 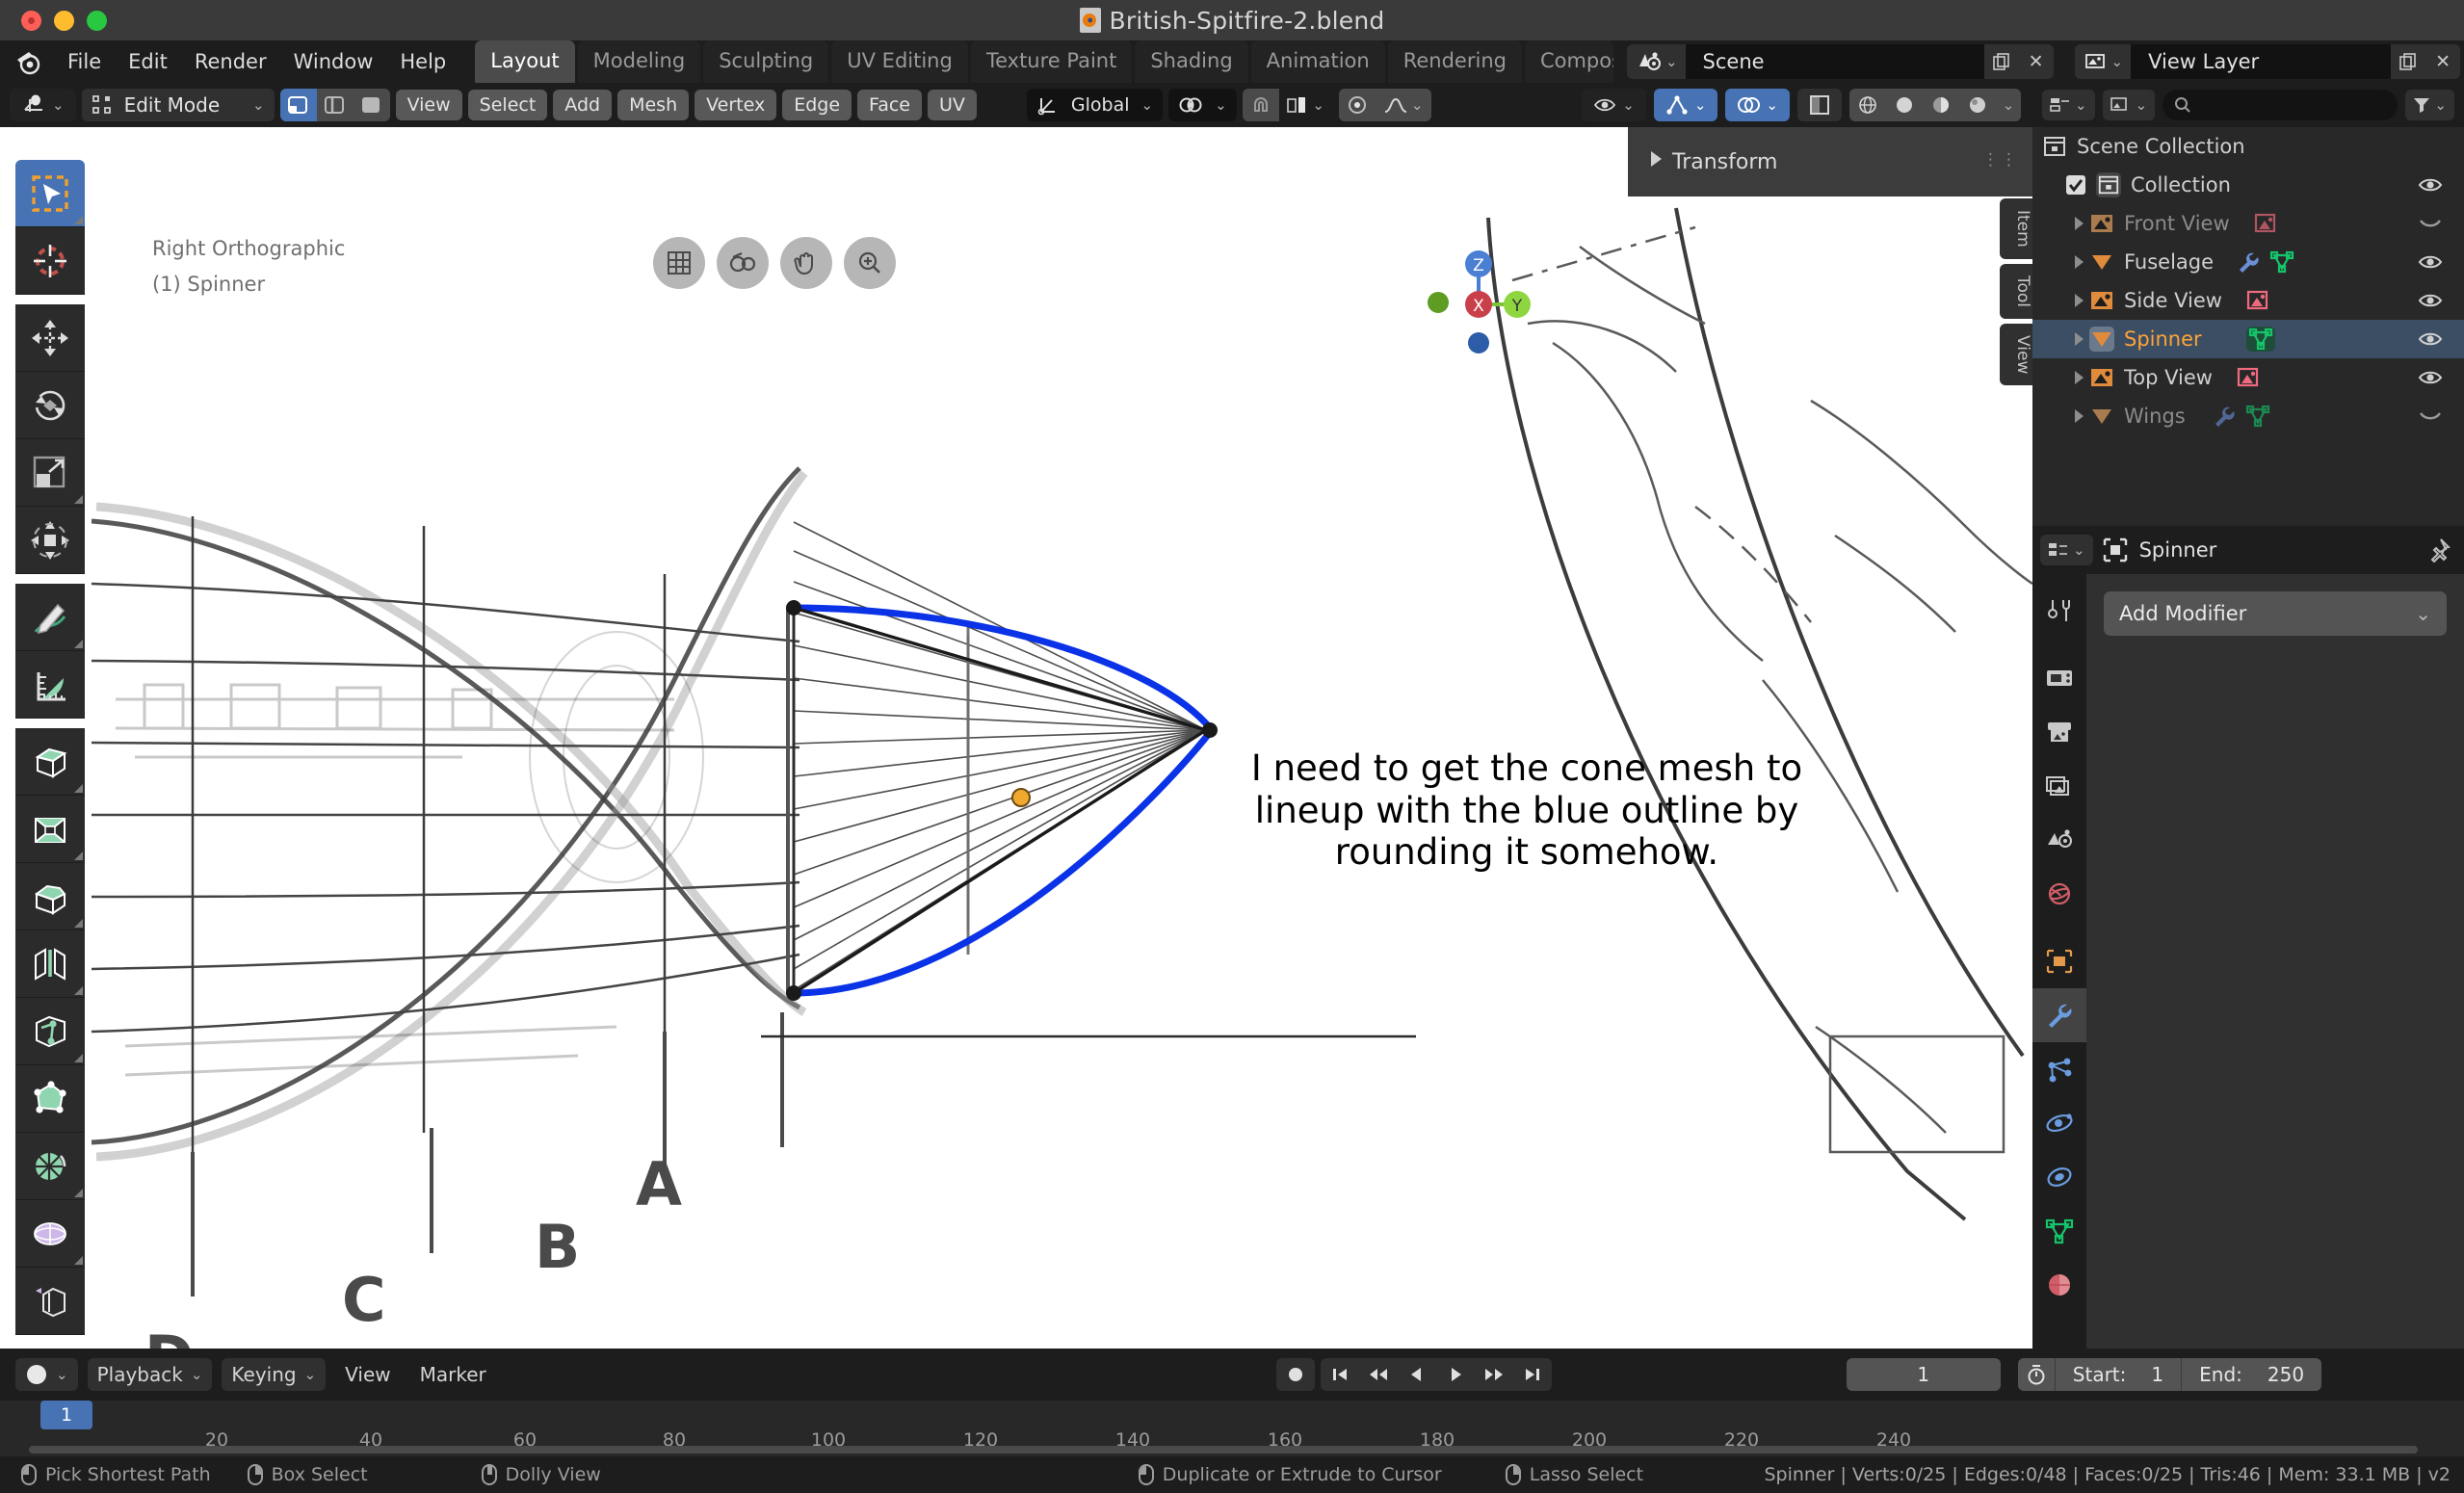 What do you see at coordinates (817, 105) in the screenshot?
I see `viewport-menu-edge: Edge` at bounding box center [817, 105].